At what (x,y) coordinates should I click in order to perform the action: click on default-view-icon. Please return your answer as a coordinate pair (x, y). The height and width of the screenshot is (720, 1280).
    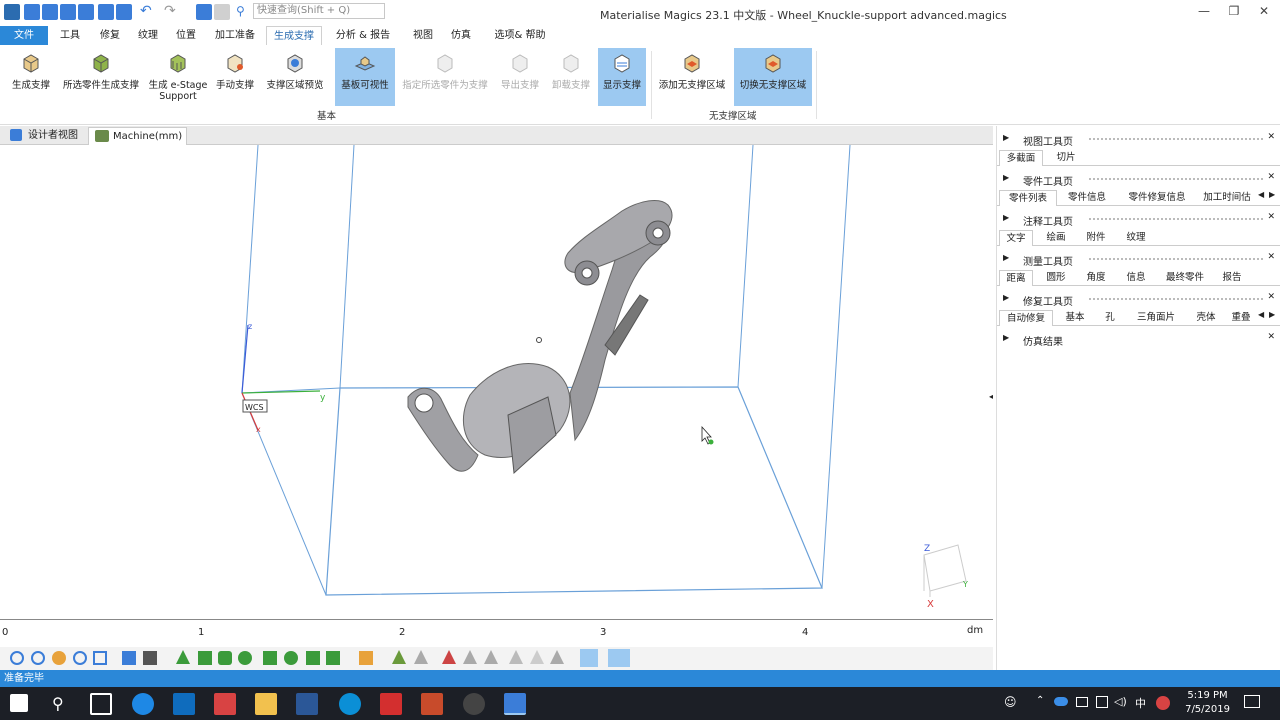
    Looking at the image, I should click on (129, 658).